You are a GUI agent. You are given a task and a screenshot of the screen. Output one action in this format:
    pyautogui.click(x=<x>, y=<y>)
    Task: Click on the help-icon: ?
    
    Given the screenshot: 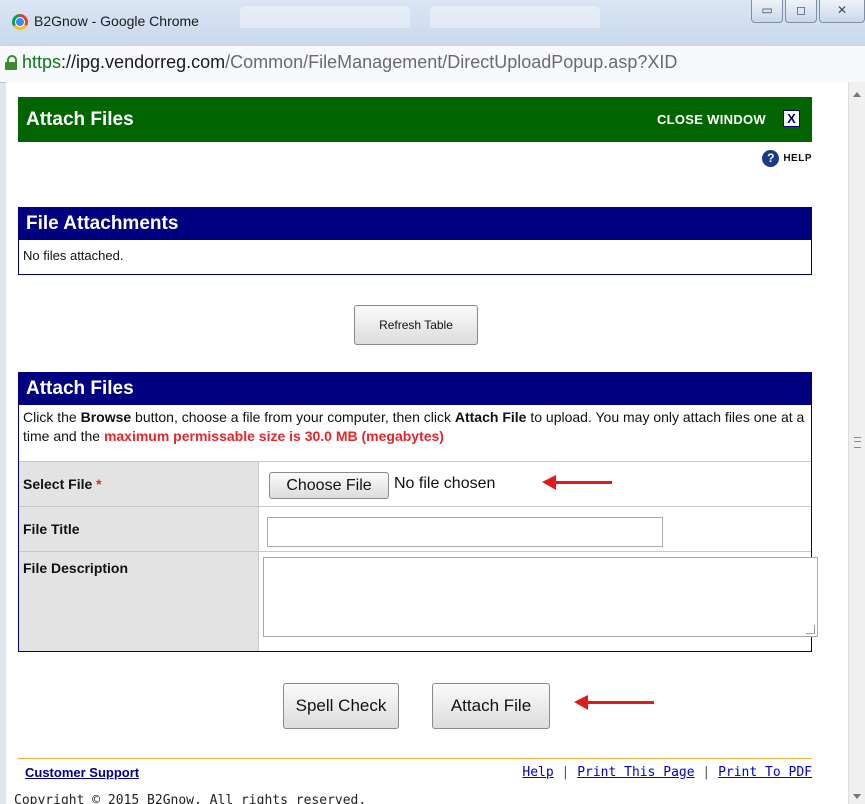 What is the action you would take?
    pyautogui.click(x=771, y=158)
    